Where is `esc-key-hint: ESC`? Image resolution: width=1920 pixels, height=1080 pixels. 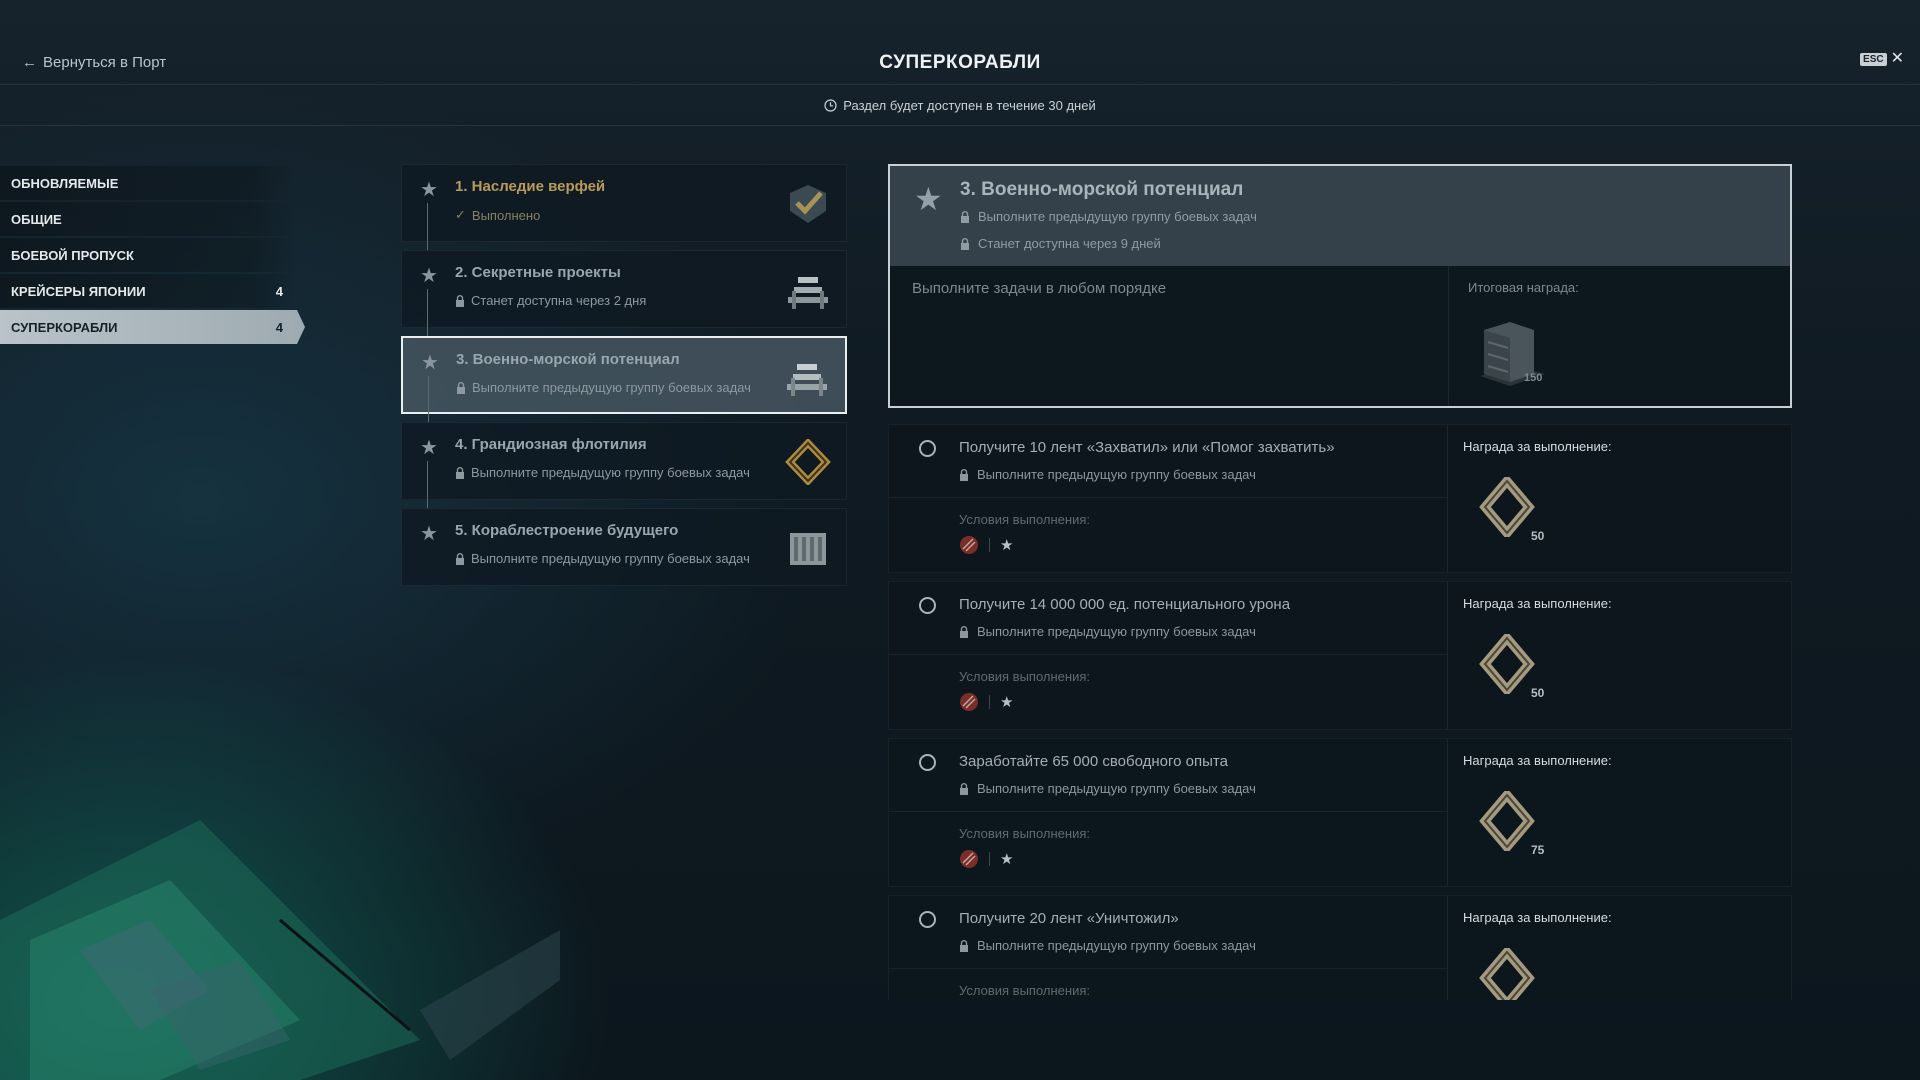
esc-key-hint: ESC is located at coordinates (1873, 59).